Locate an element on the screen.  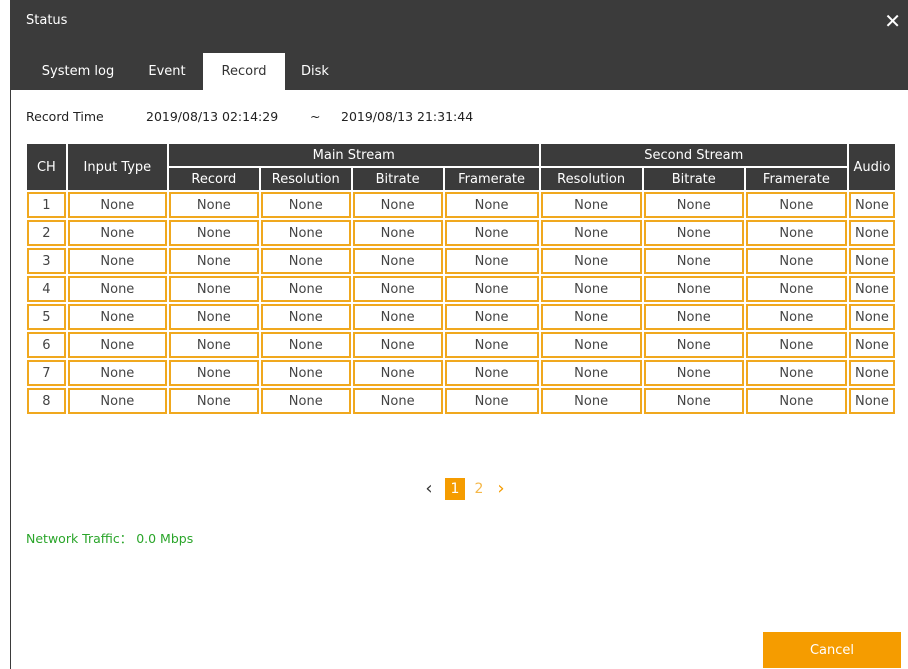
tab-label: Event is located at coordinates (167, 71).